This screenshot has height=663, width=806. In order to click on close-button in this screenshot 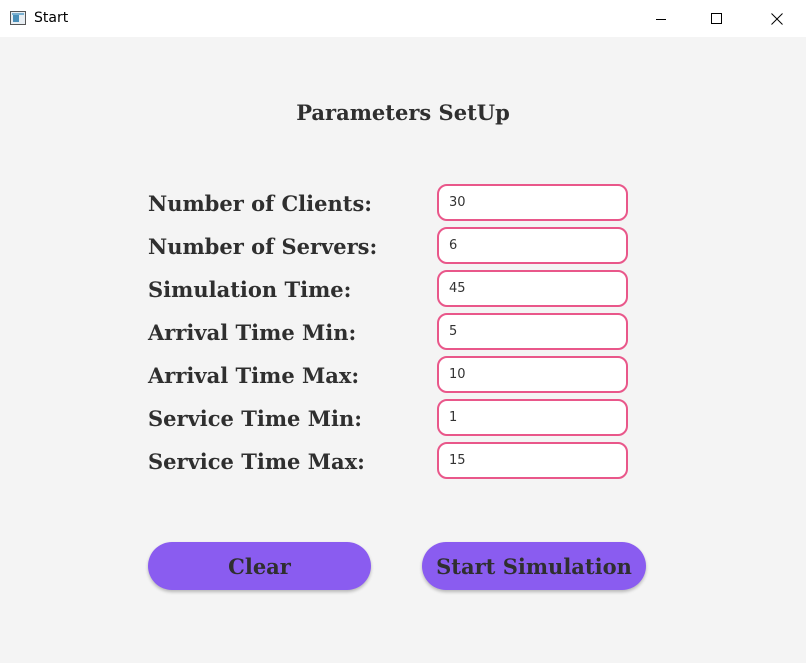, I will do `click(777, 18)`.